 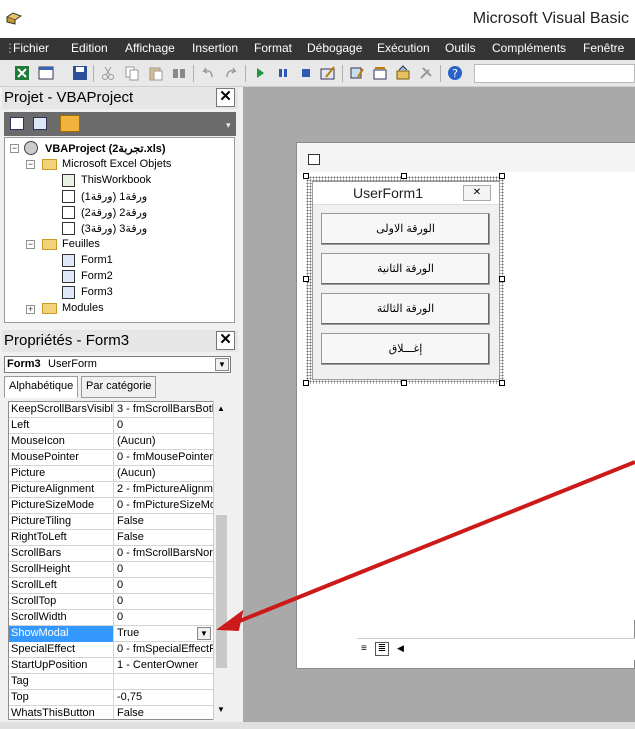 I want to click on property-row: ScrollTop 0, so click(x=111, y=602).